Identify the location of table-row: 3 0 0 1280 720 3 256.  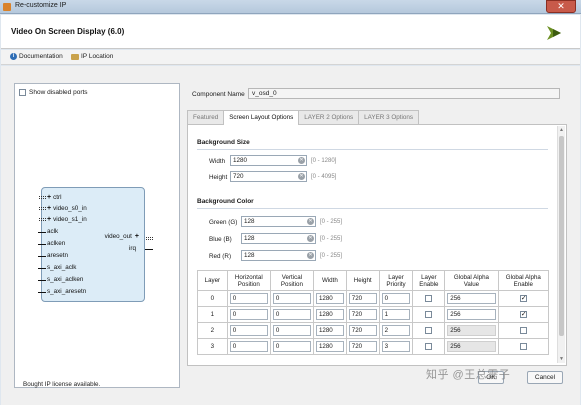
(373, 346).